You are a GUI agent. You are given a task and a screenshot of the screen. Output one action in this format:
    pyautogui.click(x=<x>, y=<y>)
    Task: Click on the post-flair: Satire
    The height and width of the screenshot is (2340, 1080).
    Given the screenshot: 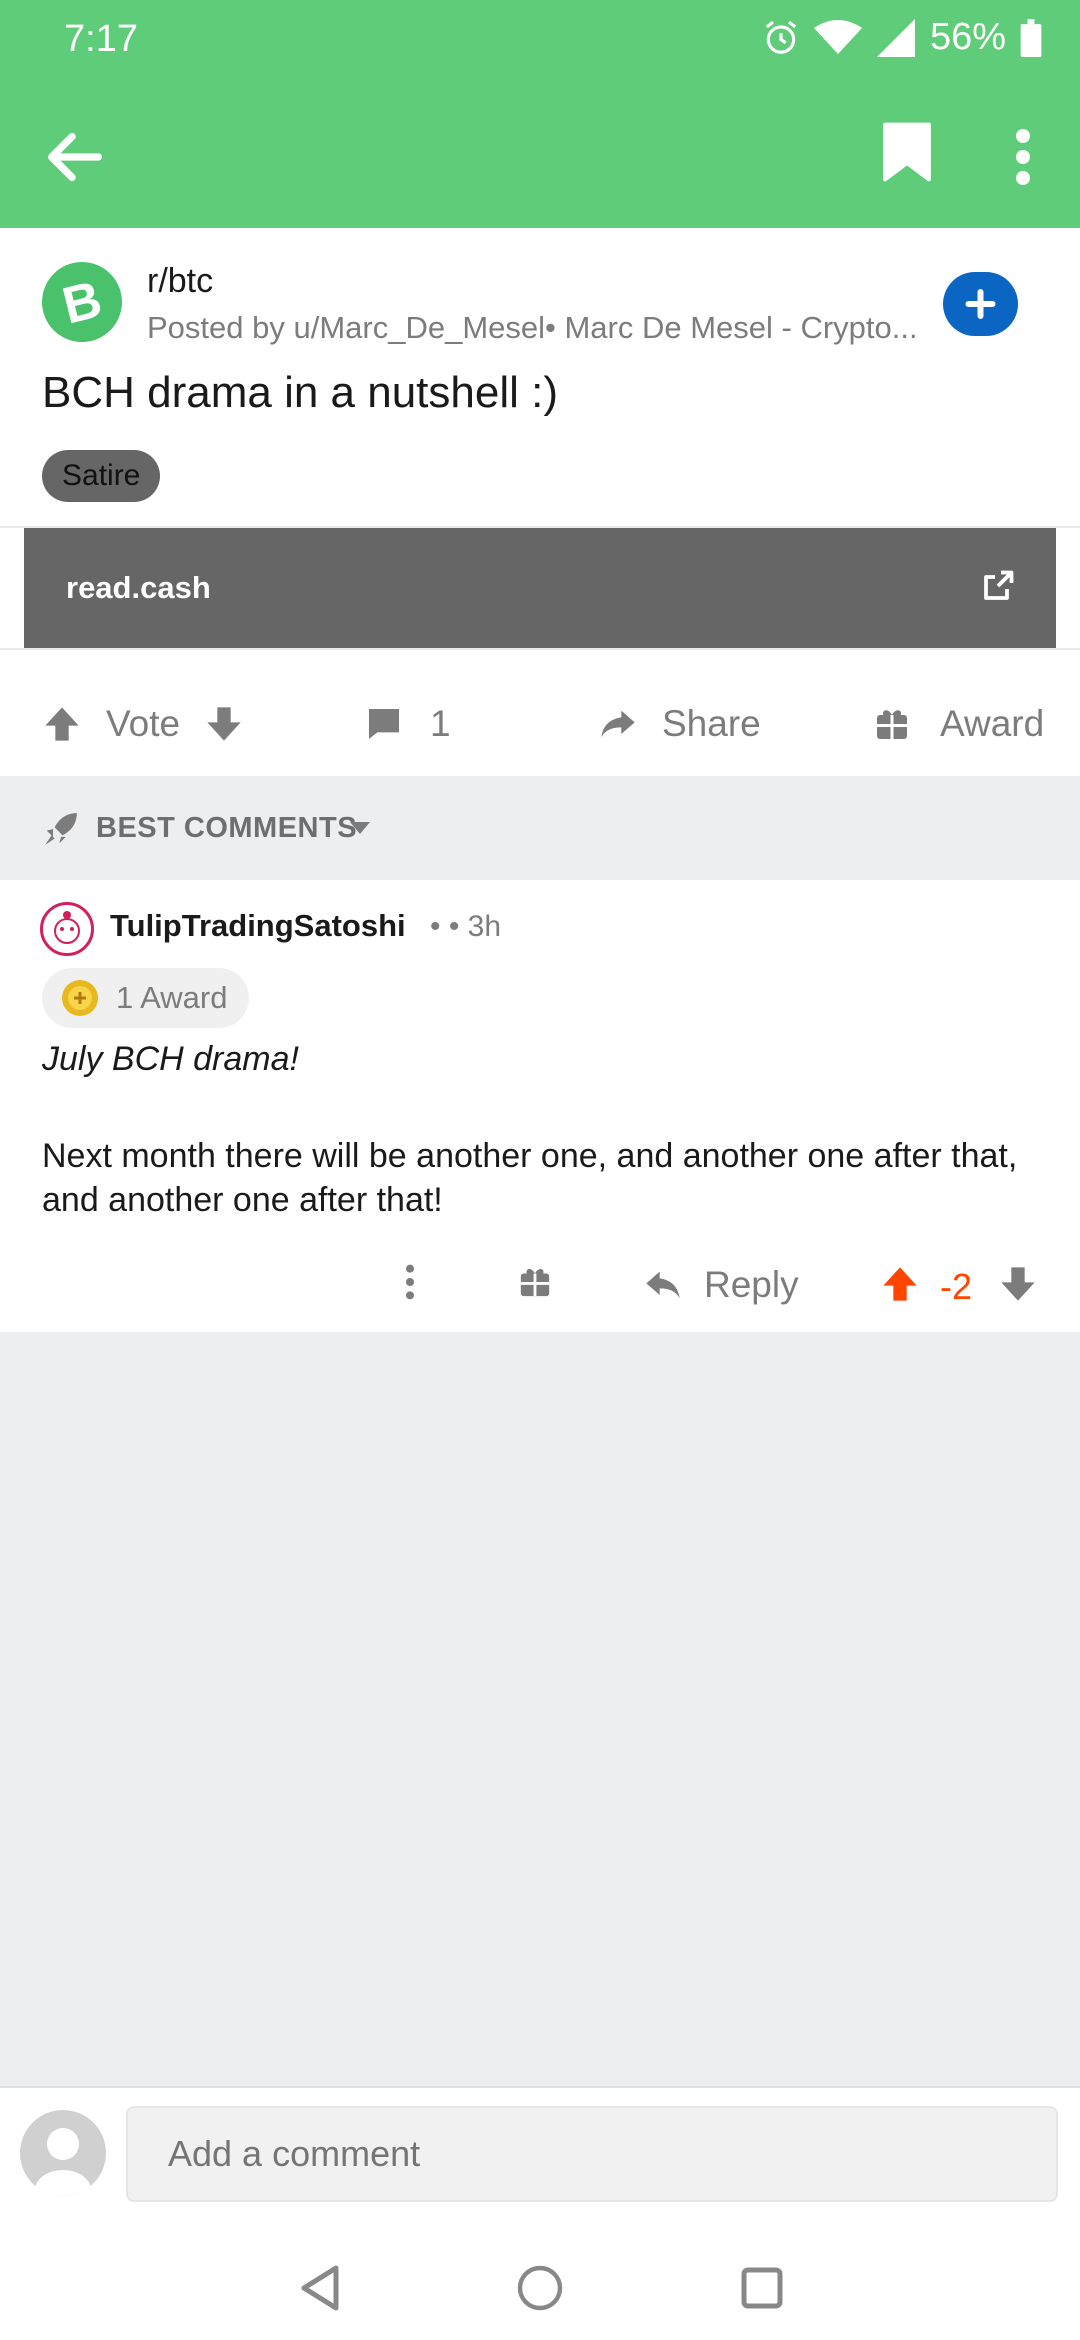 What is the action you would take?
    pyautogui.click(x=101, y=476)
    